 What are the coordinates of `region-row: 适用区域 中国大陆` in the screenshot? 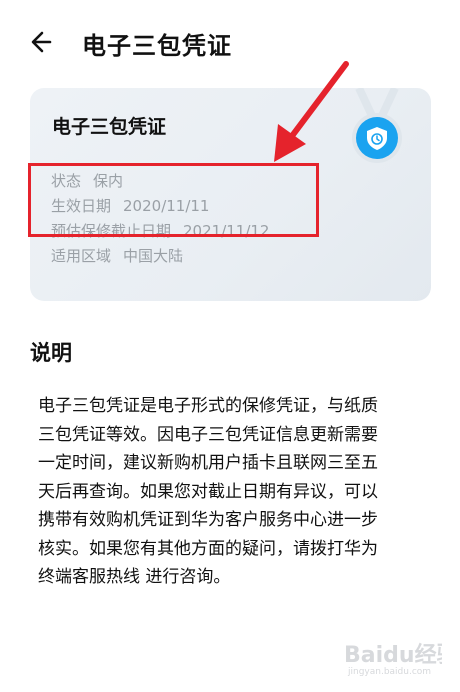 It's located at (117, 255).